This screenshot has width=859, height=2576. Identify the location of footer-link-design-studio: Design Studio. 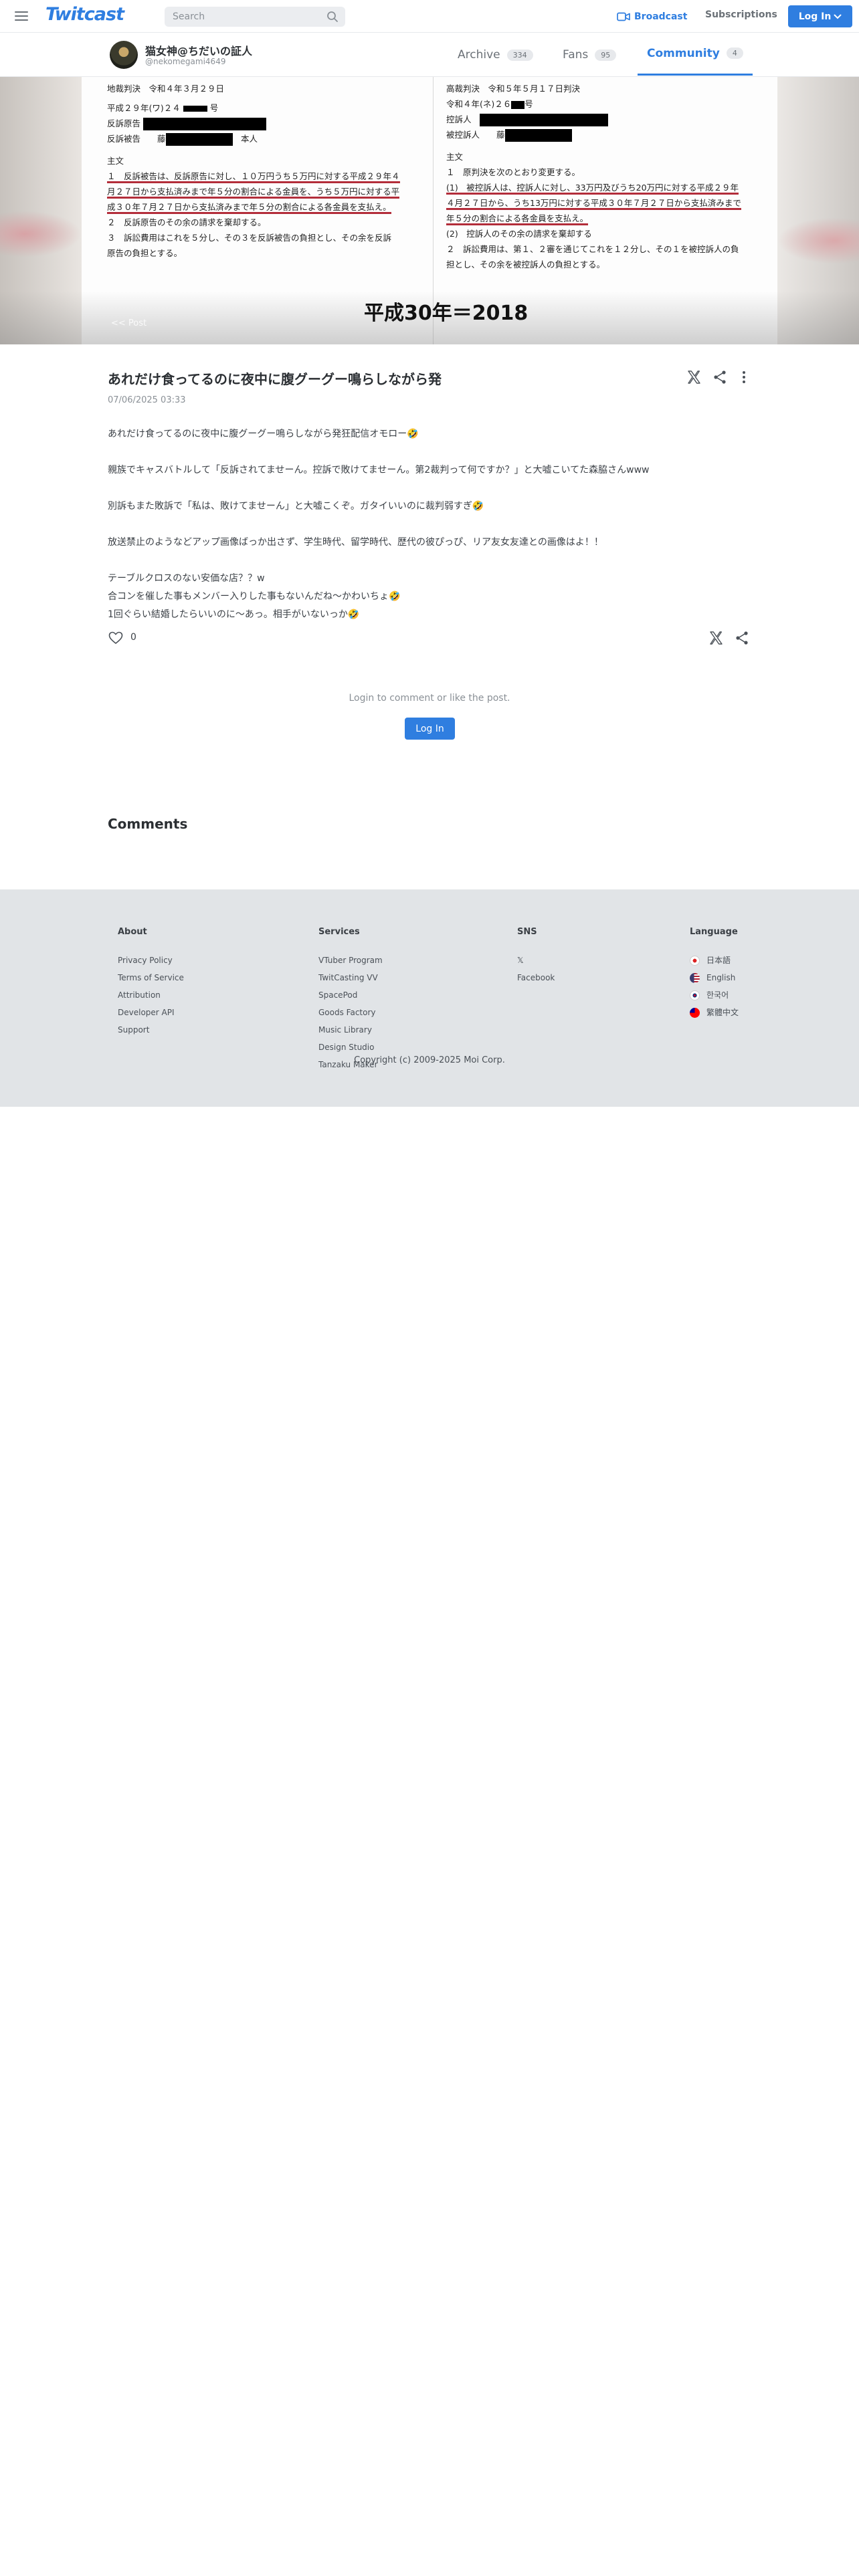
(351, 1047).